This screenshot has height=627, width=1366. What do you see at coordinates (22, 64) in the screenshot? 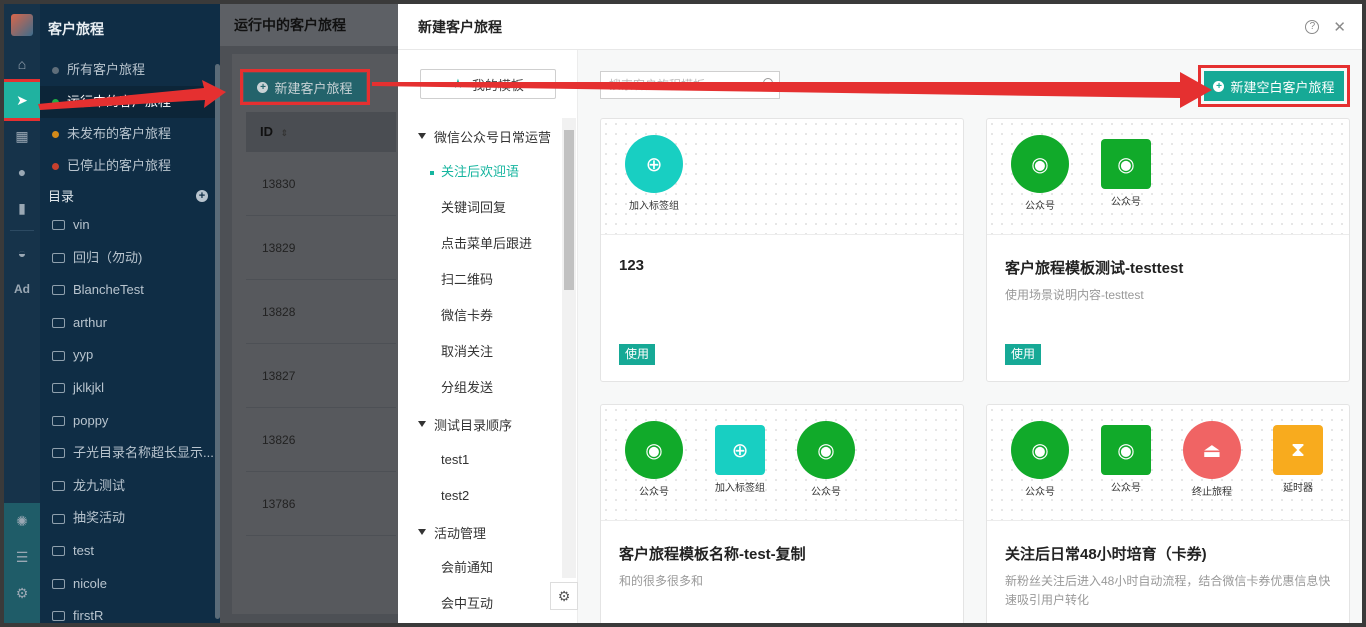
I see `home-icon: ⌂` at bounding box center [22, 64].